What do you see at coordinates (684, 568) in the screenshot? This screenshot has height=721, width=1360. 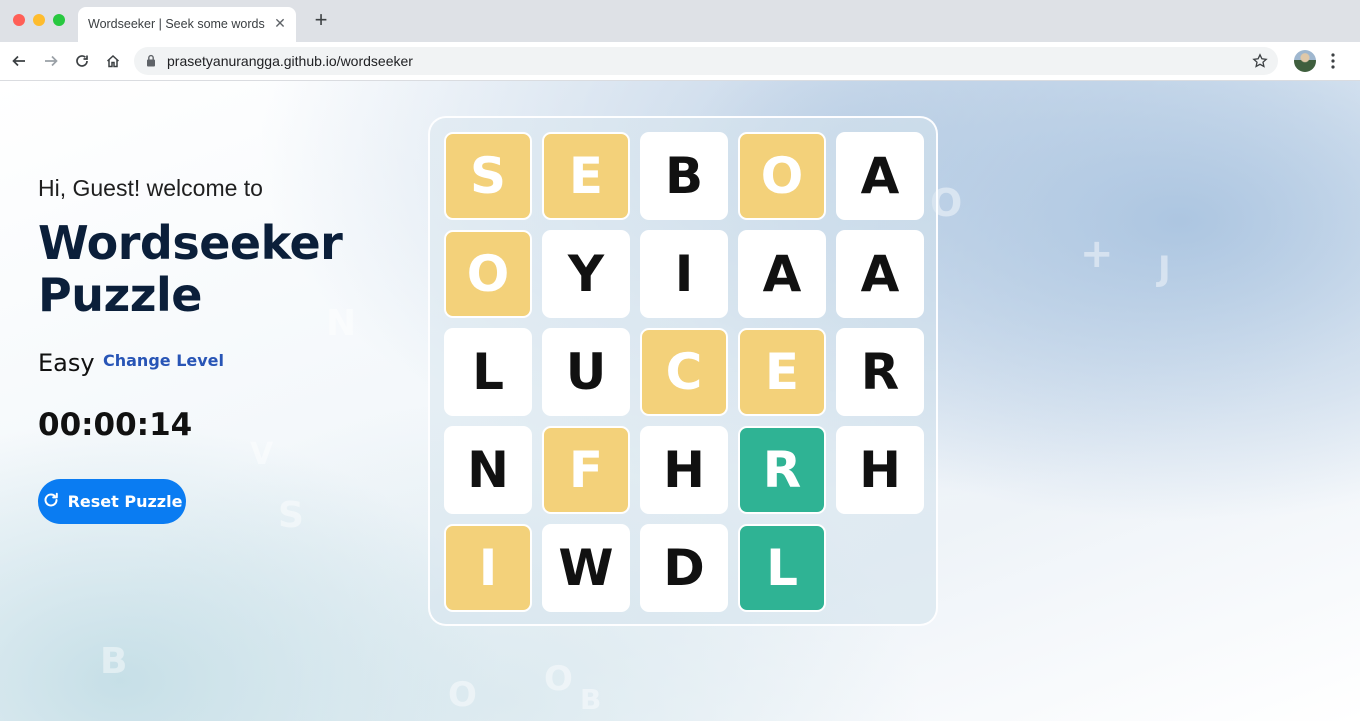 I see `letter-cell: D` at bounding box center [684, 568].